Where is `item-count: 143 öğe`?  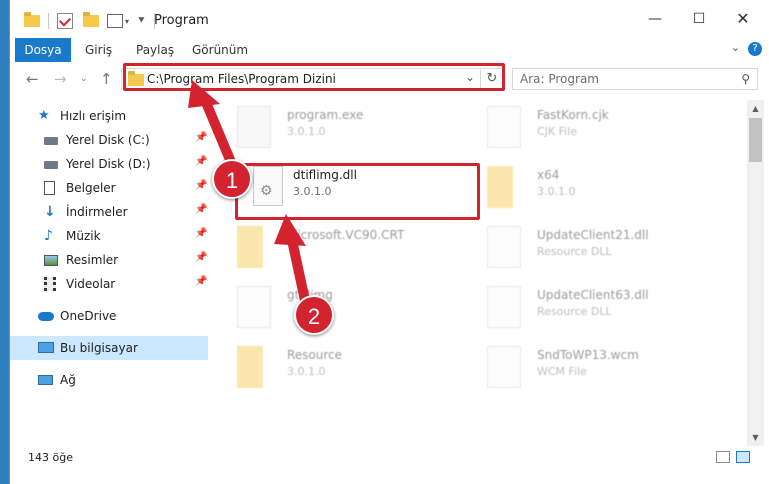
item-count: 143 öğe is located at coordinates (50, 457).